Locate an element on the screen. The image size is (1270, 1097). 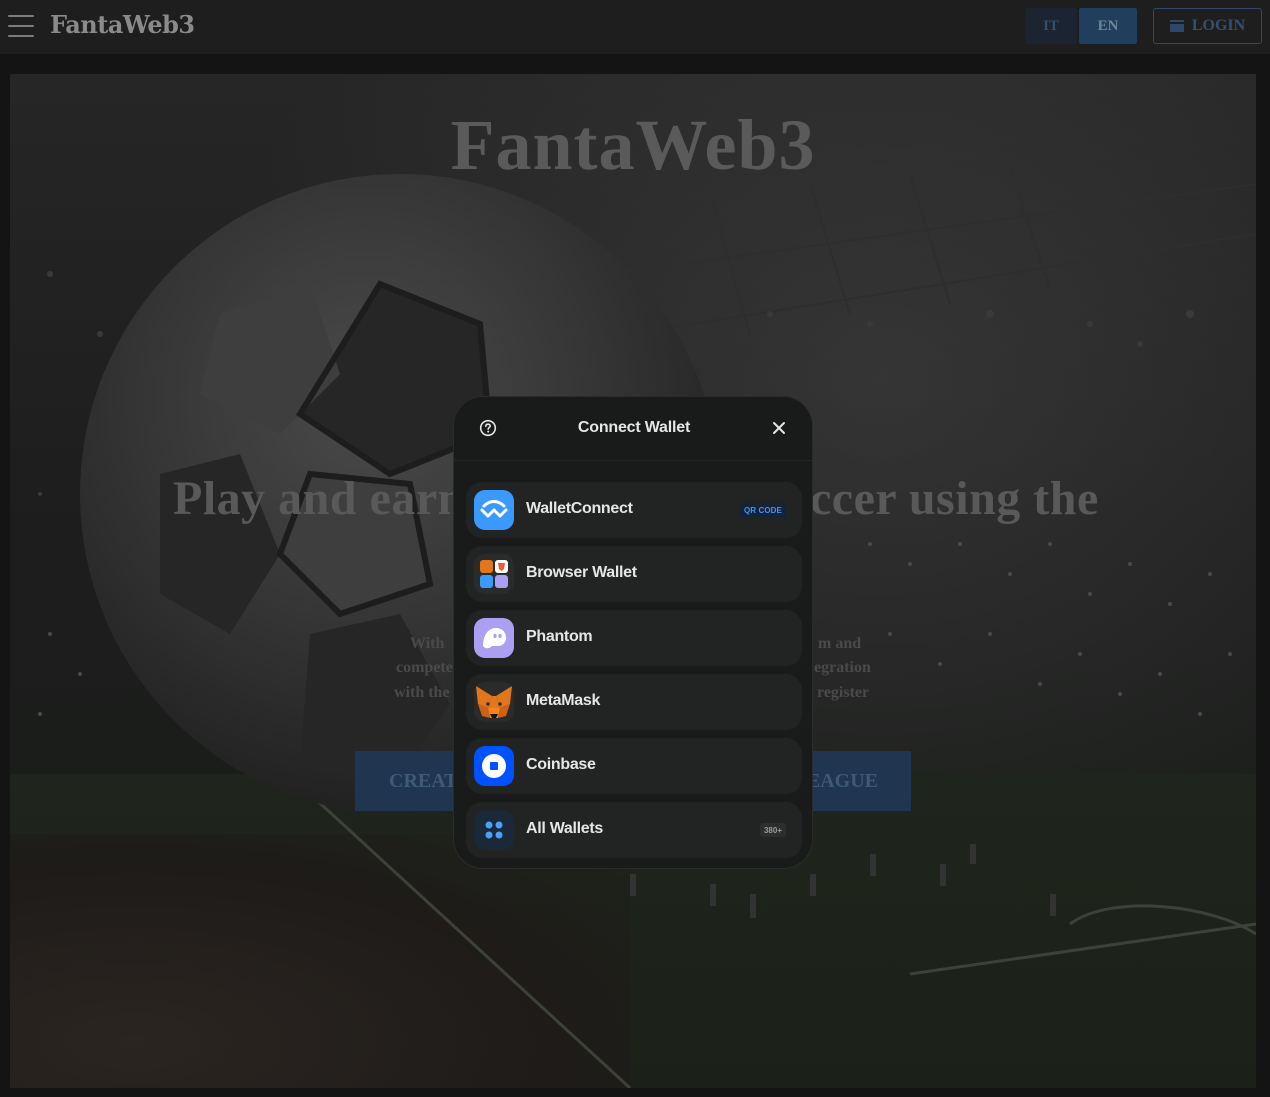
desc-line-1-right: m and is located at coordinates (840, 643).